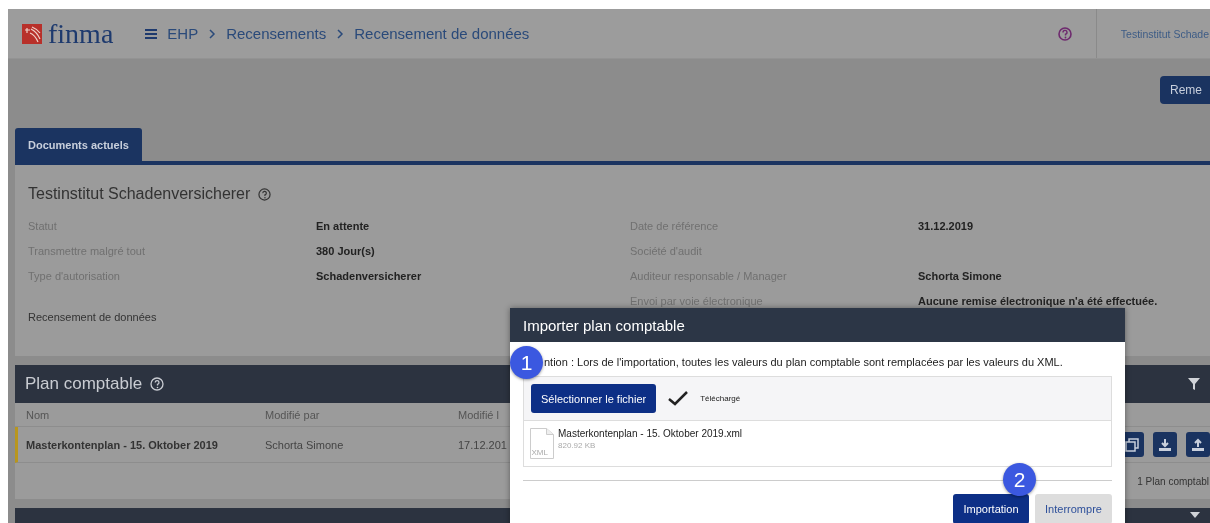 This screenshot has width=1210, height=523. Describe the element at coordinates (650, 433) in the screenshot. I see `file-name: Masterkontenplan - 15. Oktober 2019.xml` at that location.